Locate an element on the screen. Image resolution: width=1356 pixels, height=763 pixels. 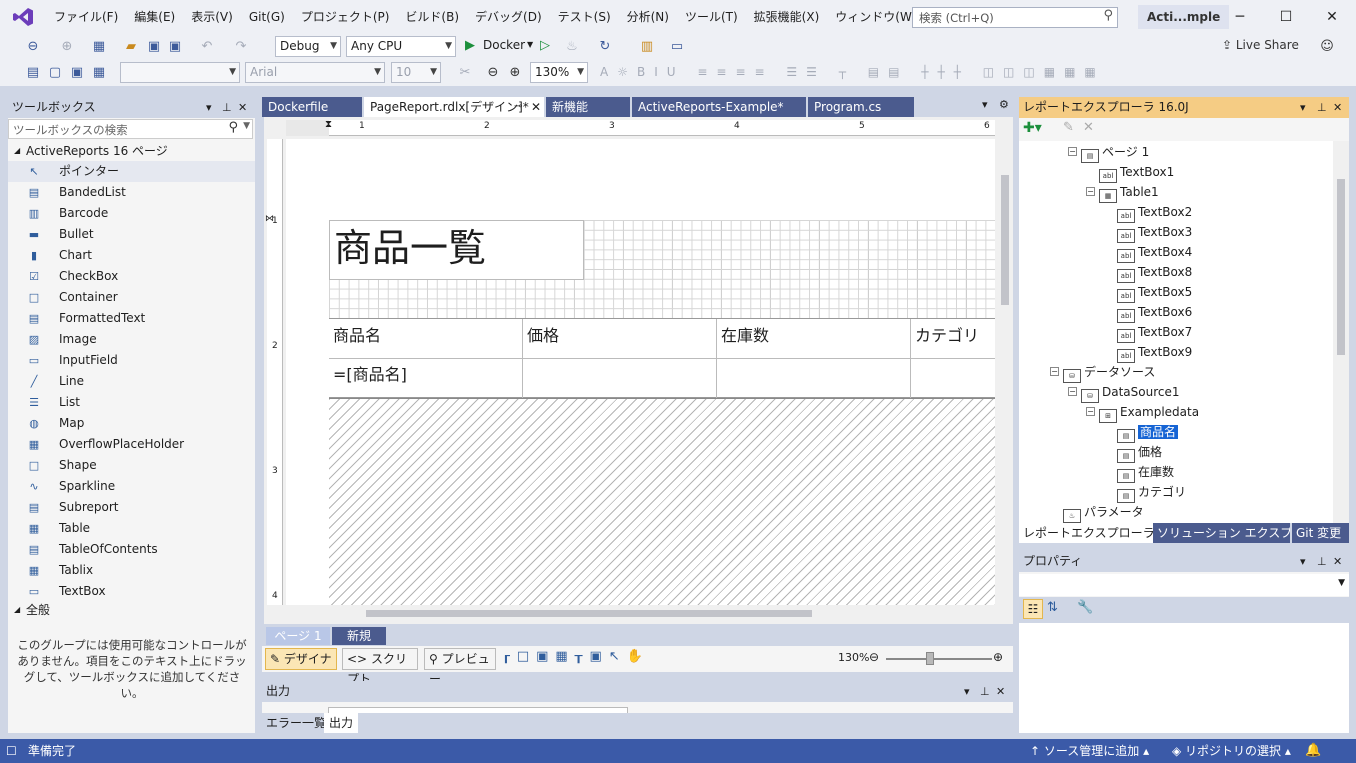
tab-list-icon: ▾ is located at coordinates (985, 104).